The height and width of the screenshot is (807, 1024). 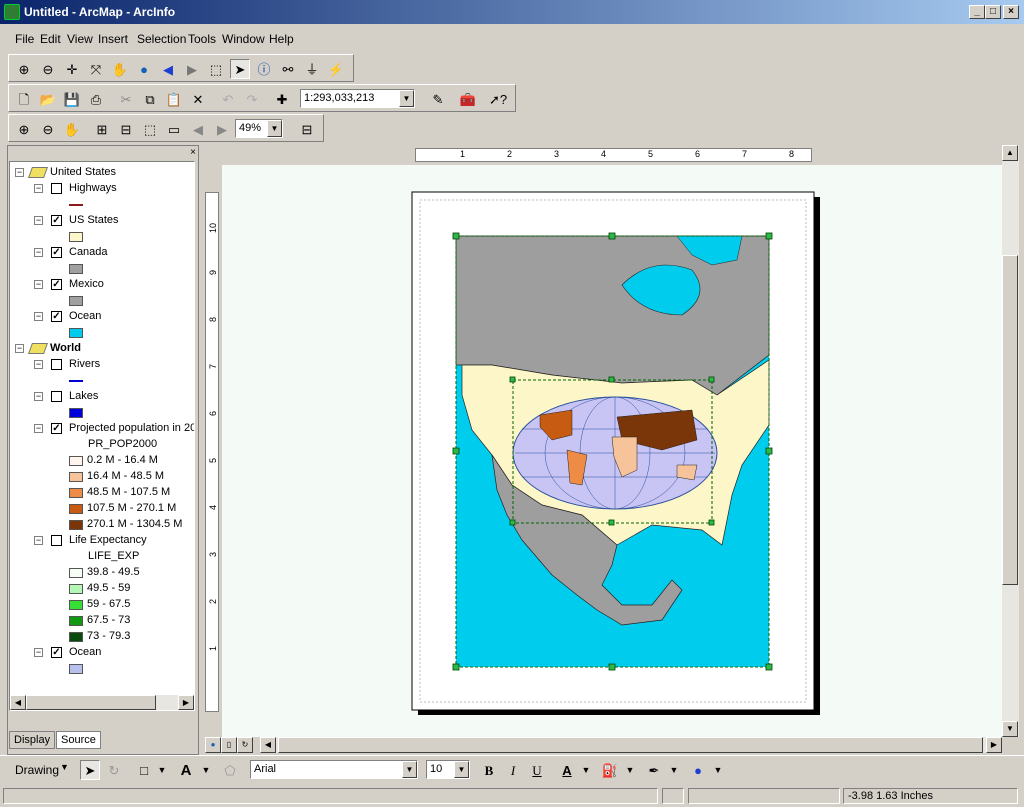 What do you see at coordinates (977, 12) in the screenshot?
I see `minimize-button: _` at bounding box center [977, 12].